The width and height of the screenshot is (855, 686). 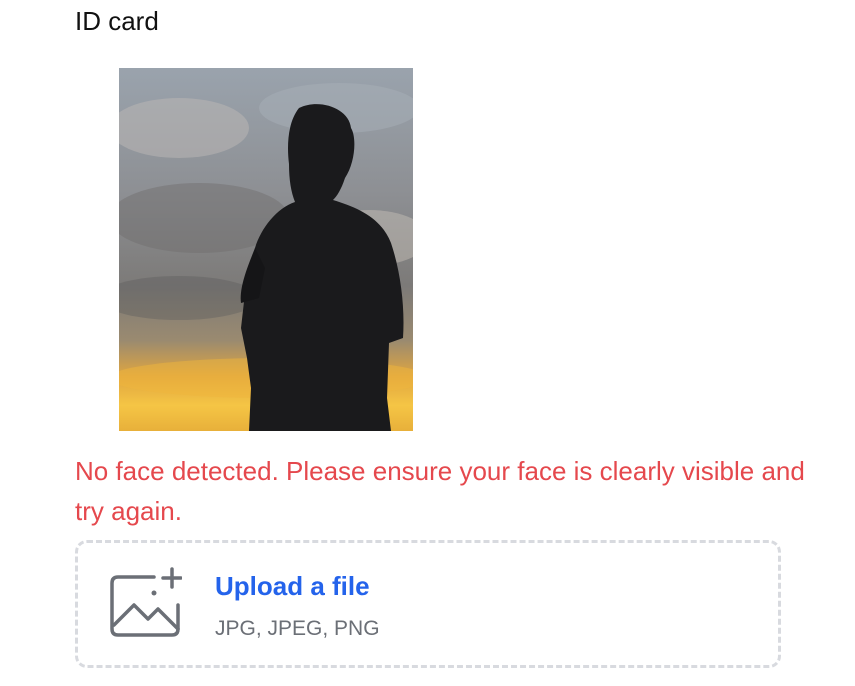 I want to click on upload-file-link: Upload a file, so click(x=292, y=586).